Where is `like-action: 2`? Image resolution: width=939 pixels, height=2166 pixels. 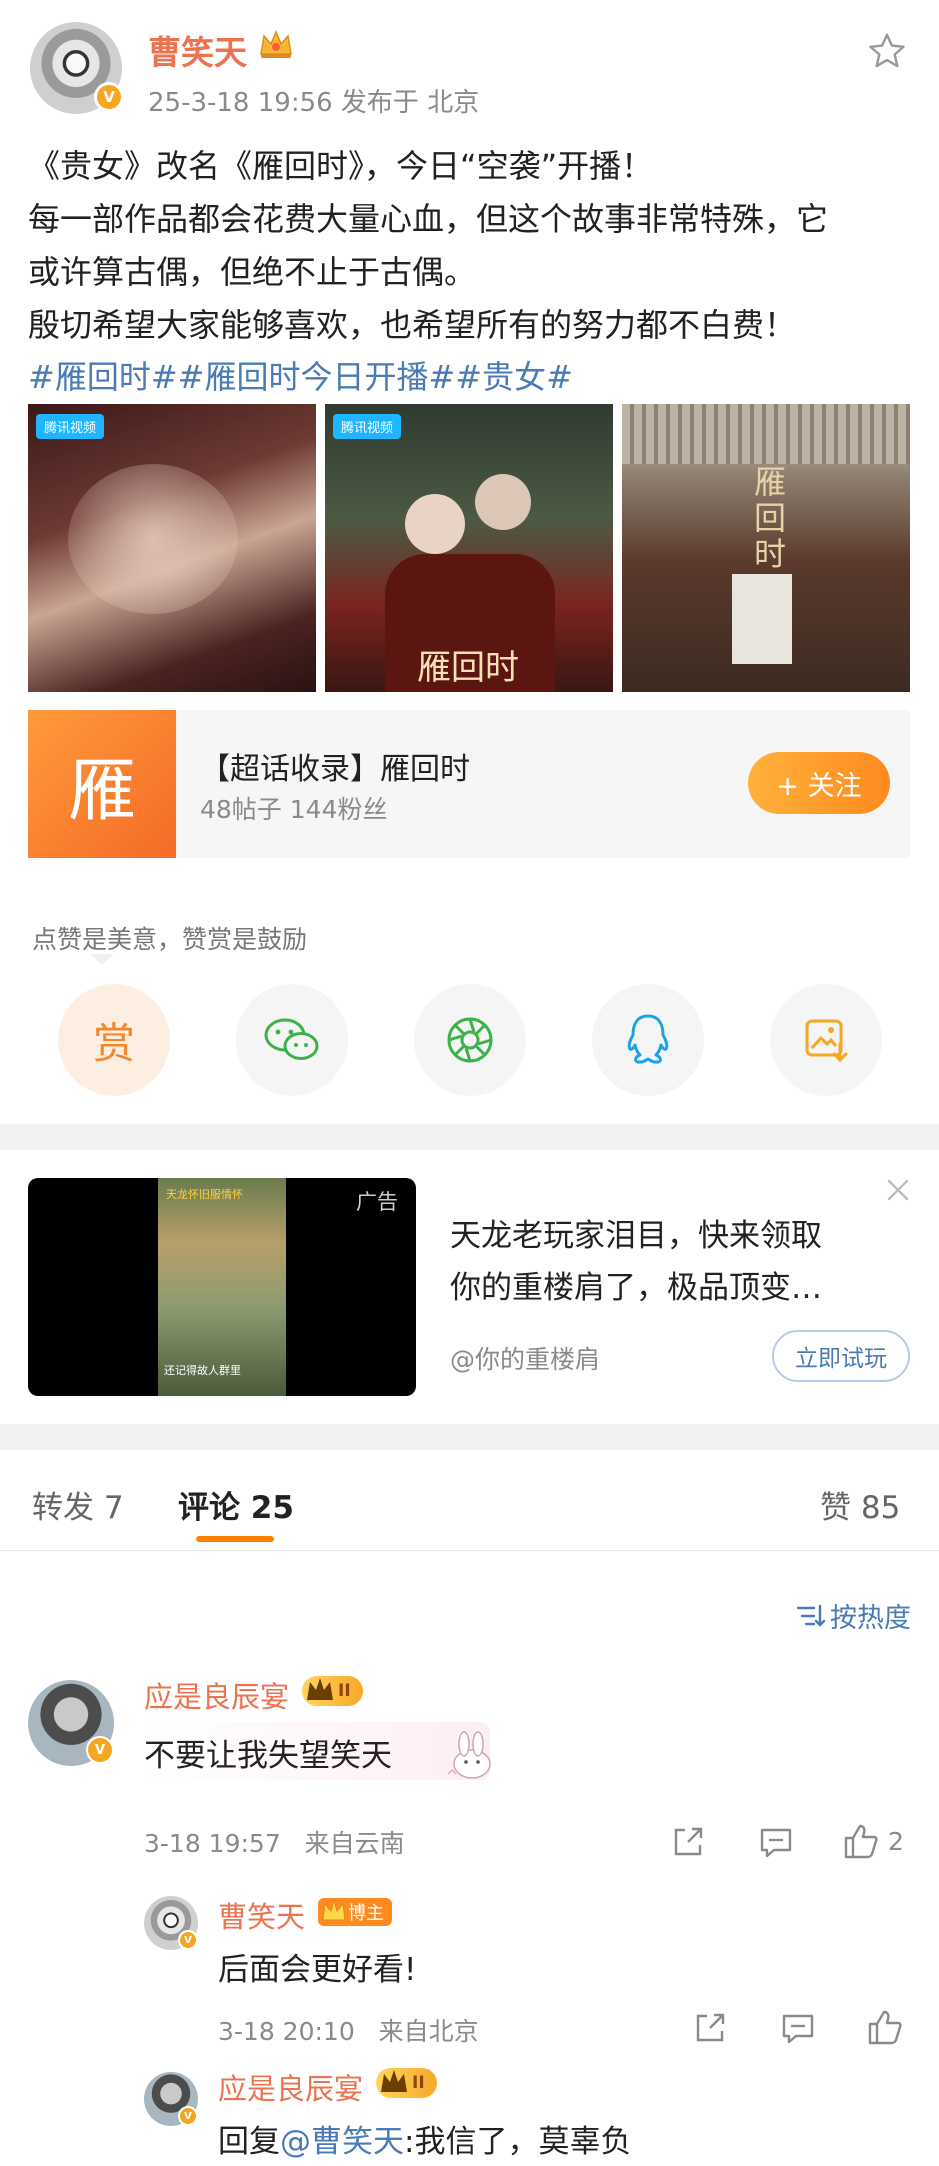 like-action: 2 is located at coordinates (873, 1841).